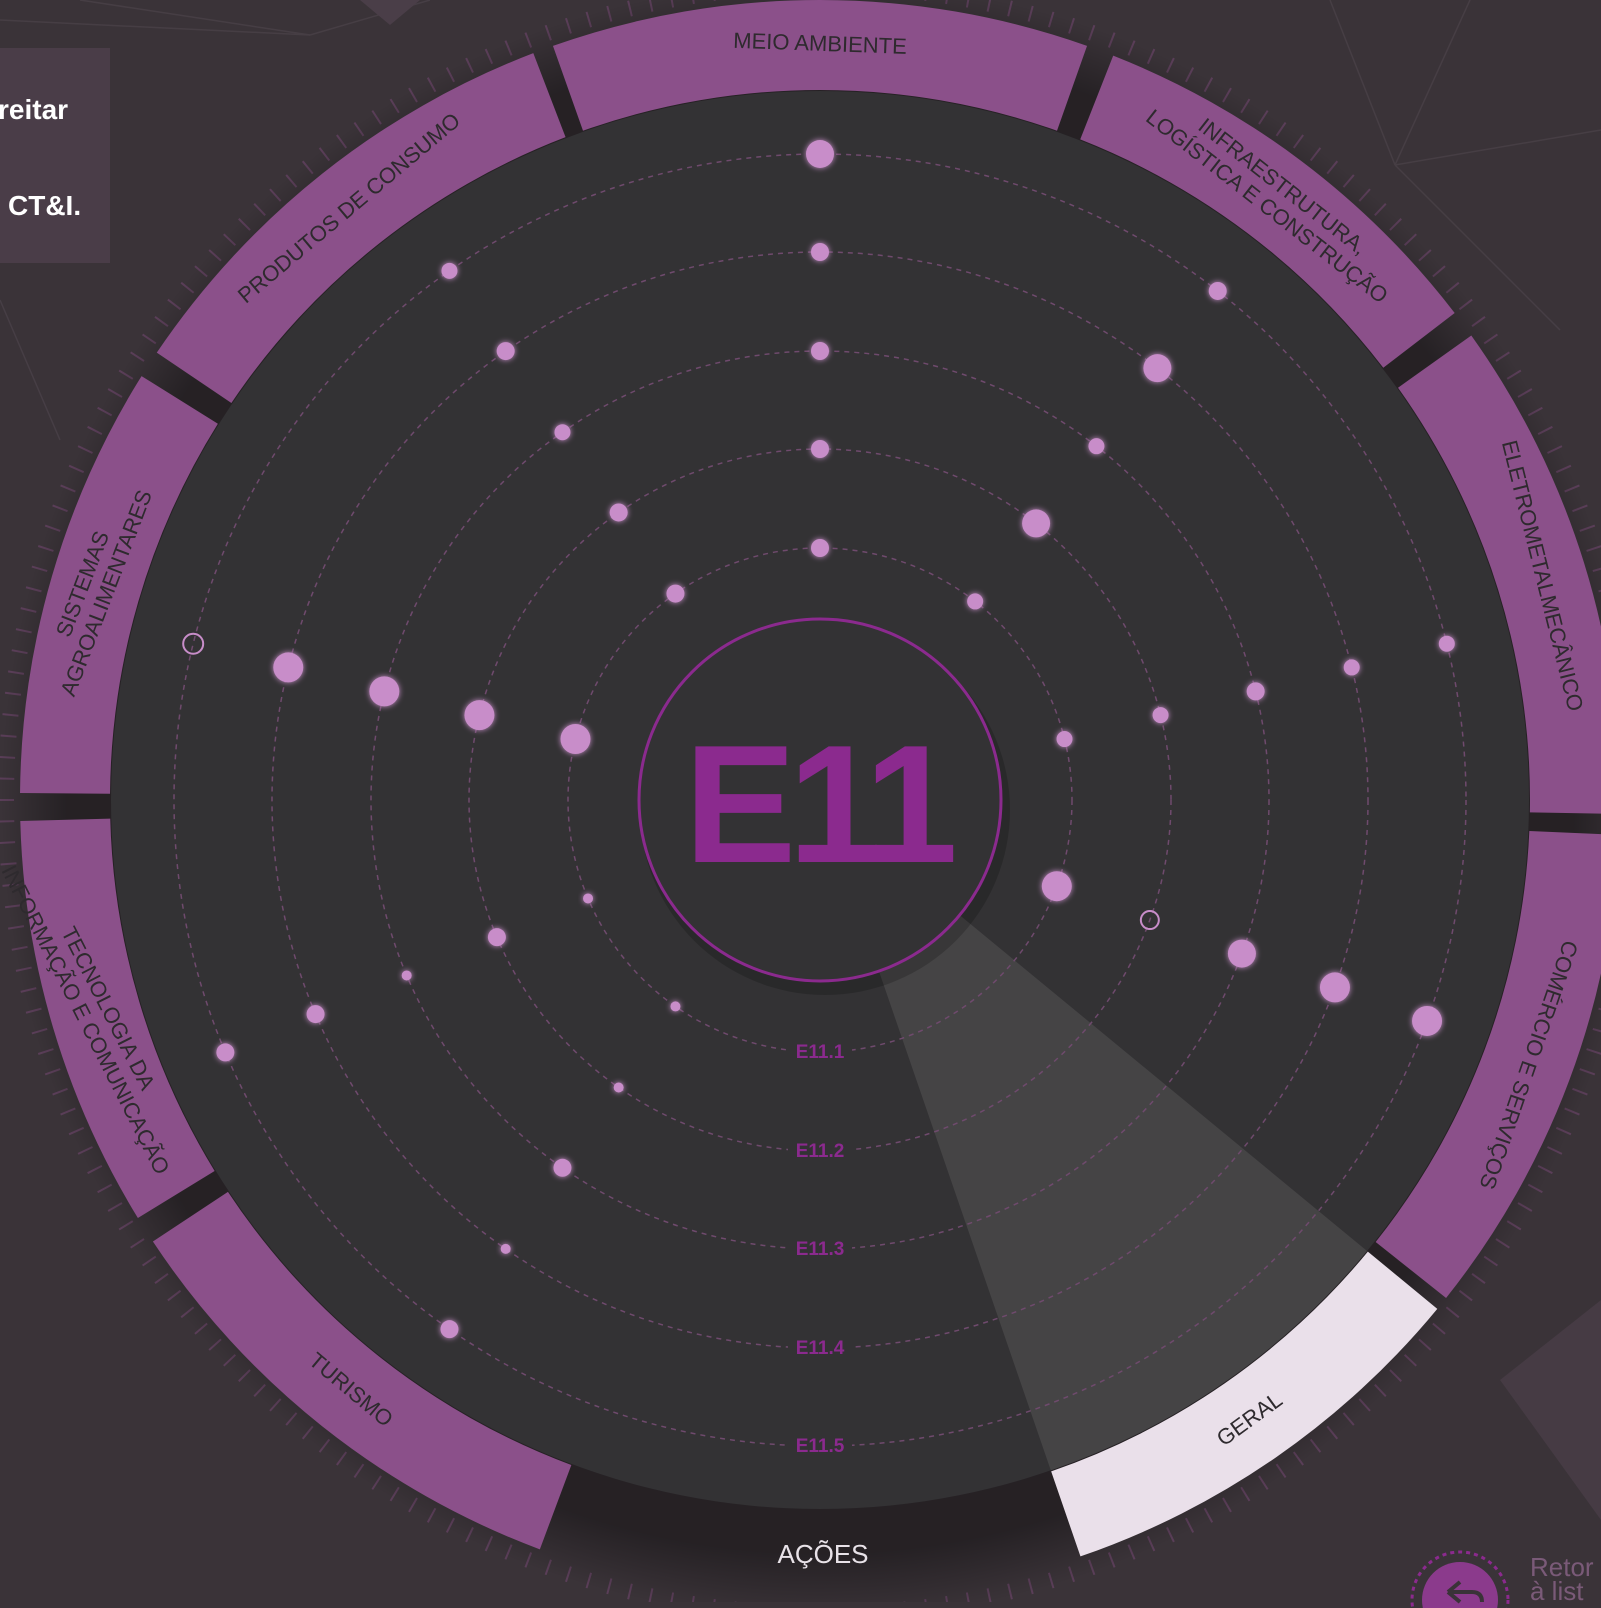 Image resolution: width=1601 pixels, height=1608 pixels. Describe the element at coordinates (820, 1249) in the screenshot. I see `ring-label: E11.3` at that location.